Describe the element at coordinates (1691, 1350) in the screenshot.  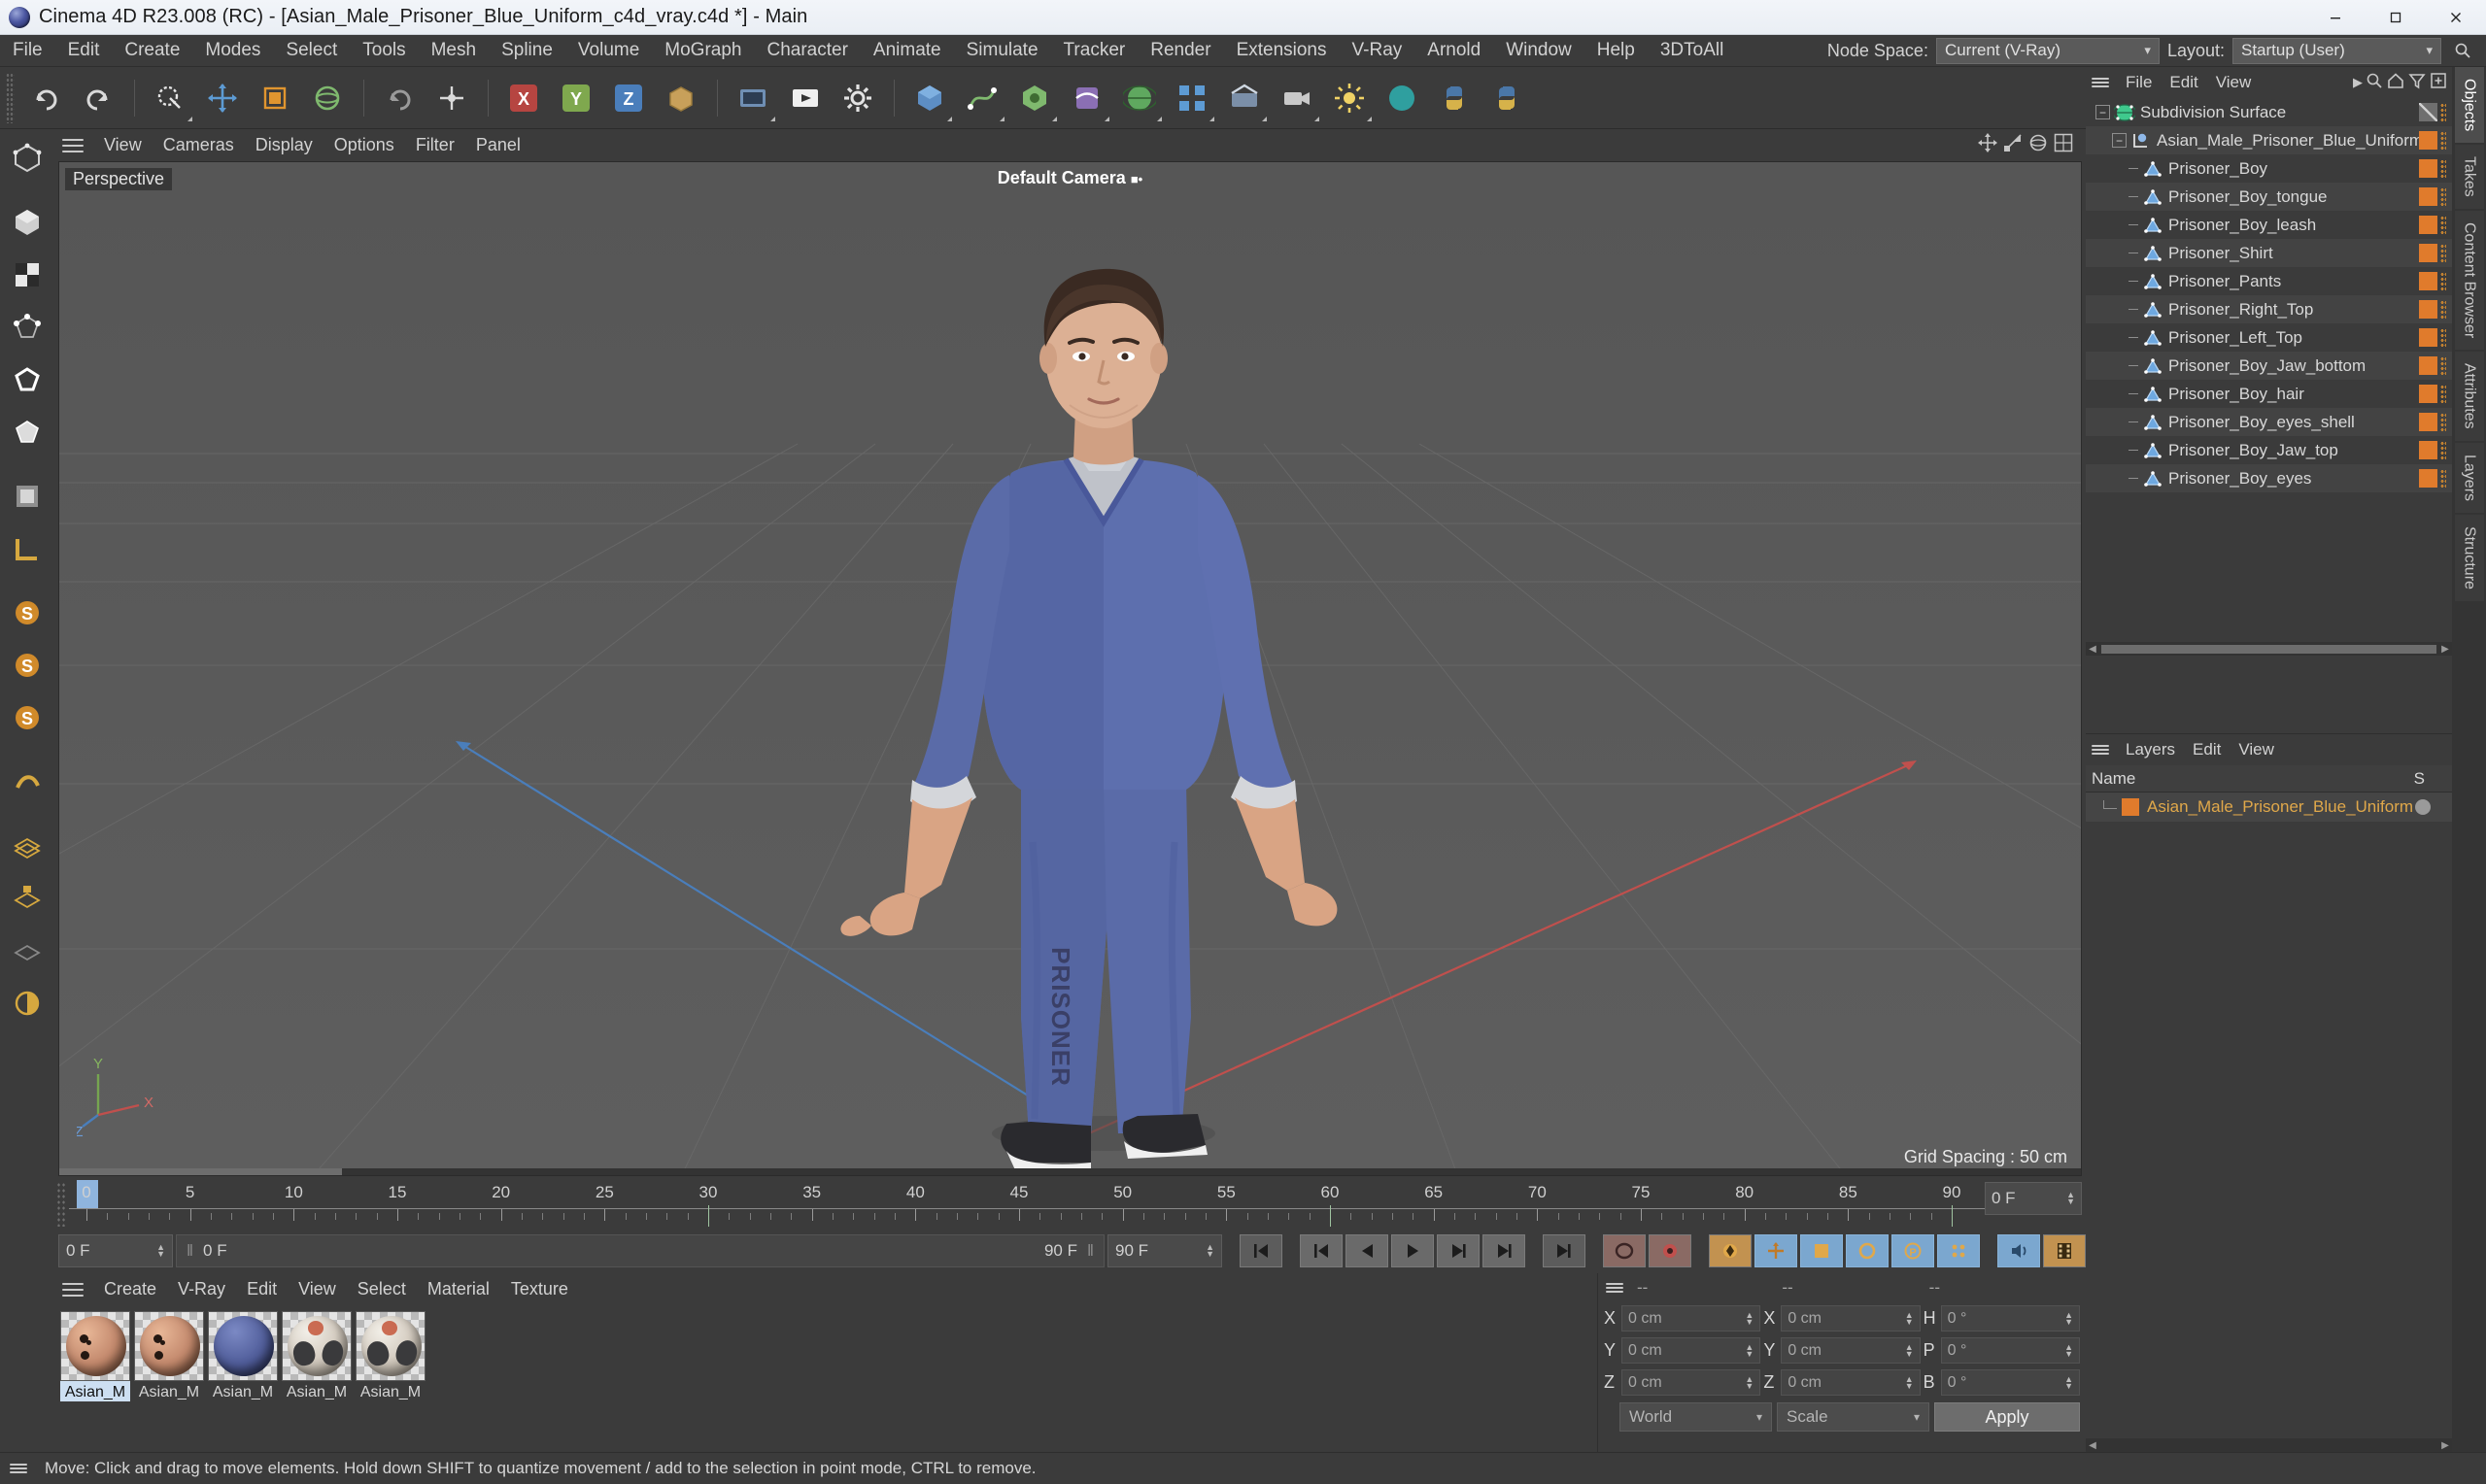
I see `coord-field-position-y: 0 cm ▲ ▼` at that location.